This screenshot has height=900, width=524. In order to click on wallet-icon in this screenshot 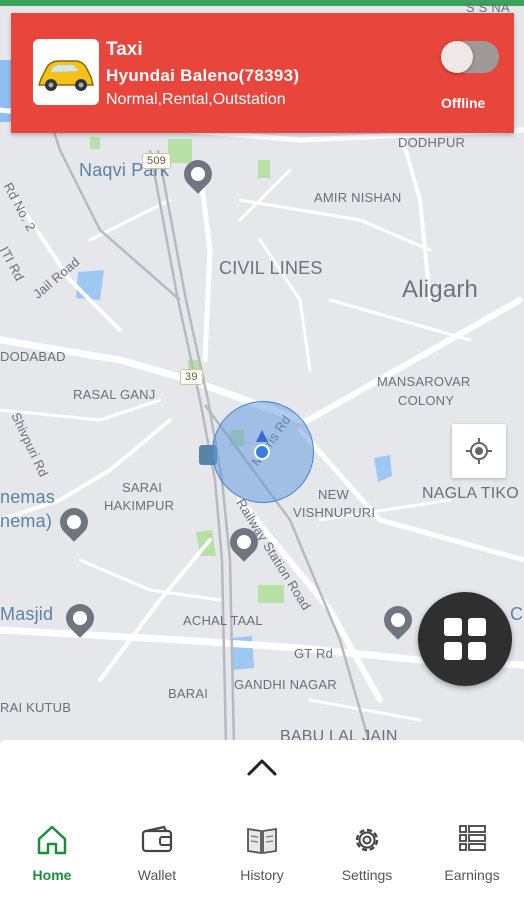, I will do `click(157, 839)`.